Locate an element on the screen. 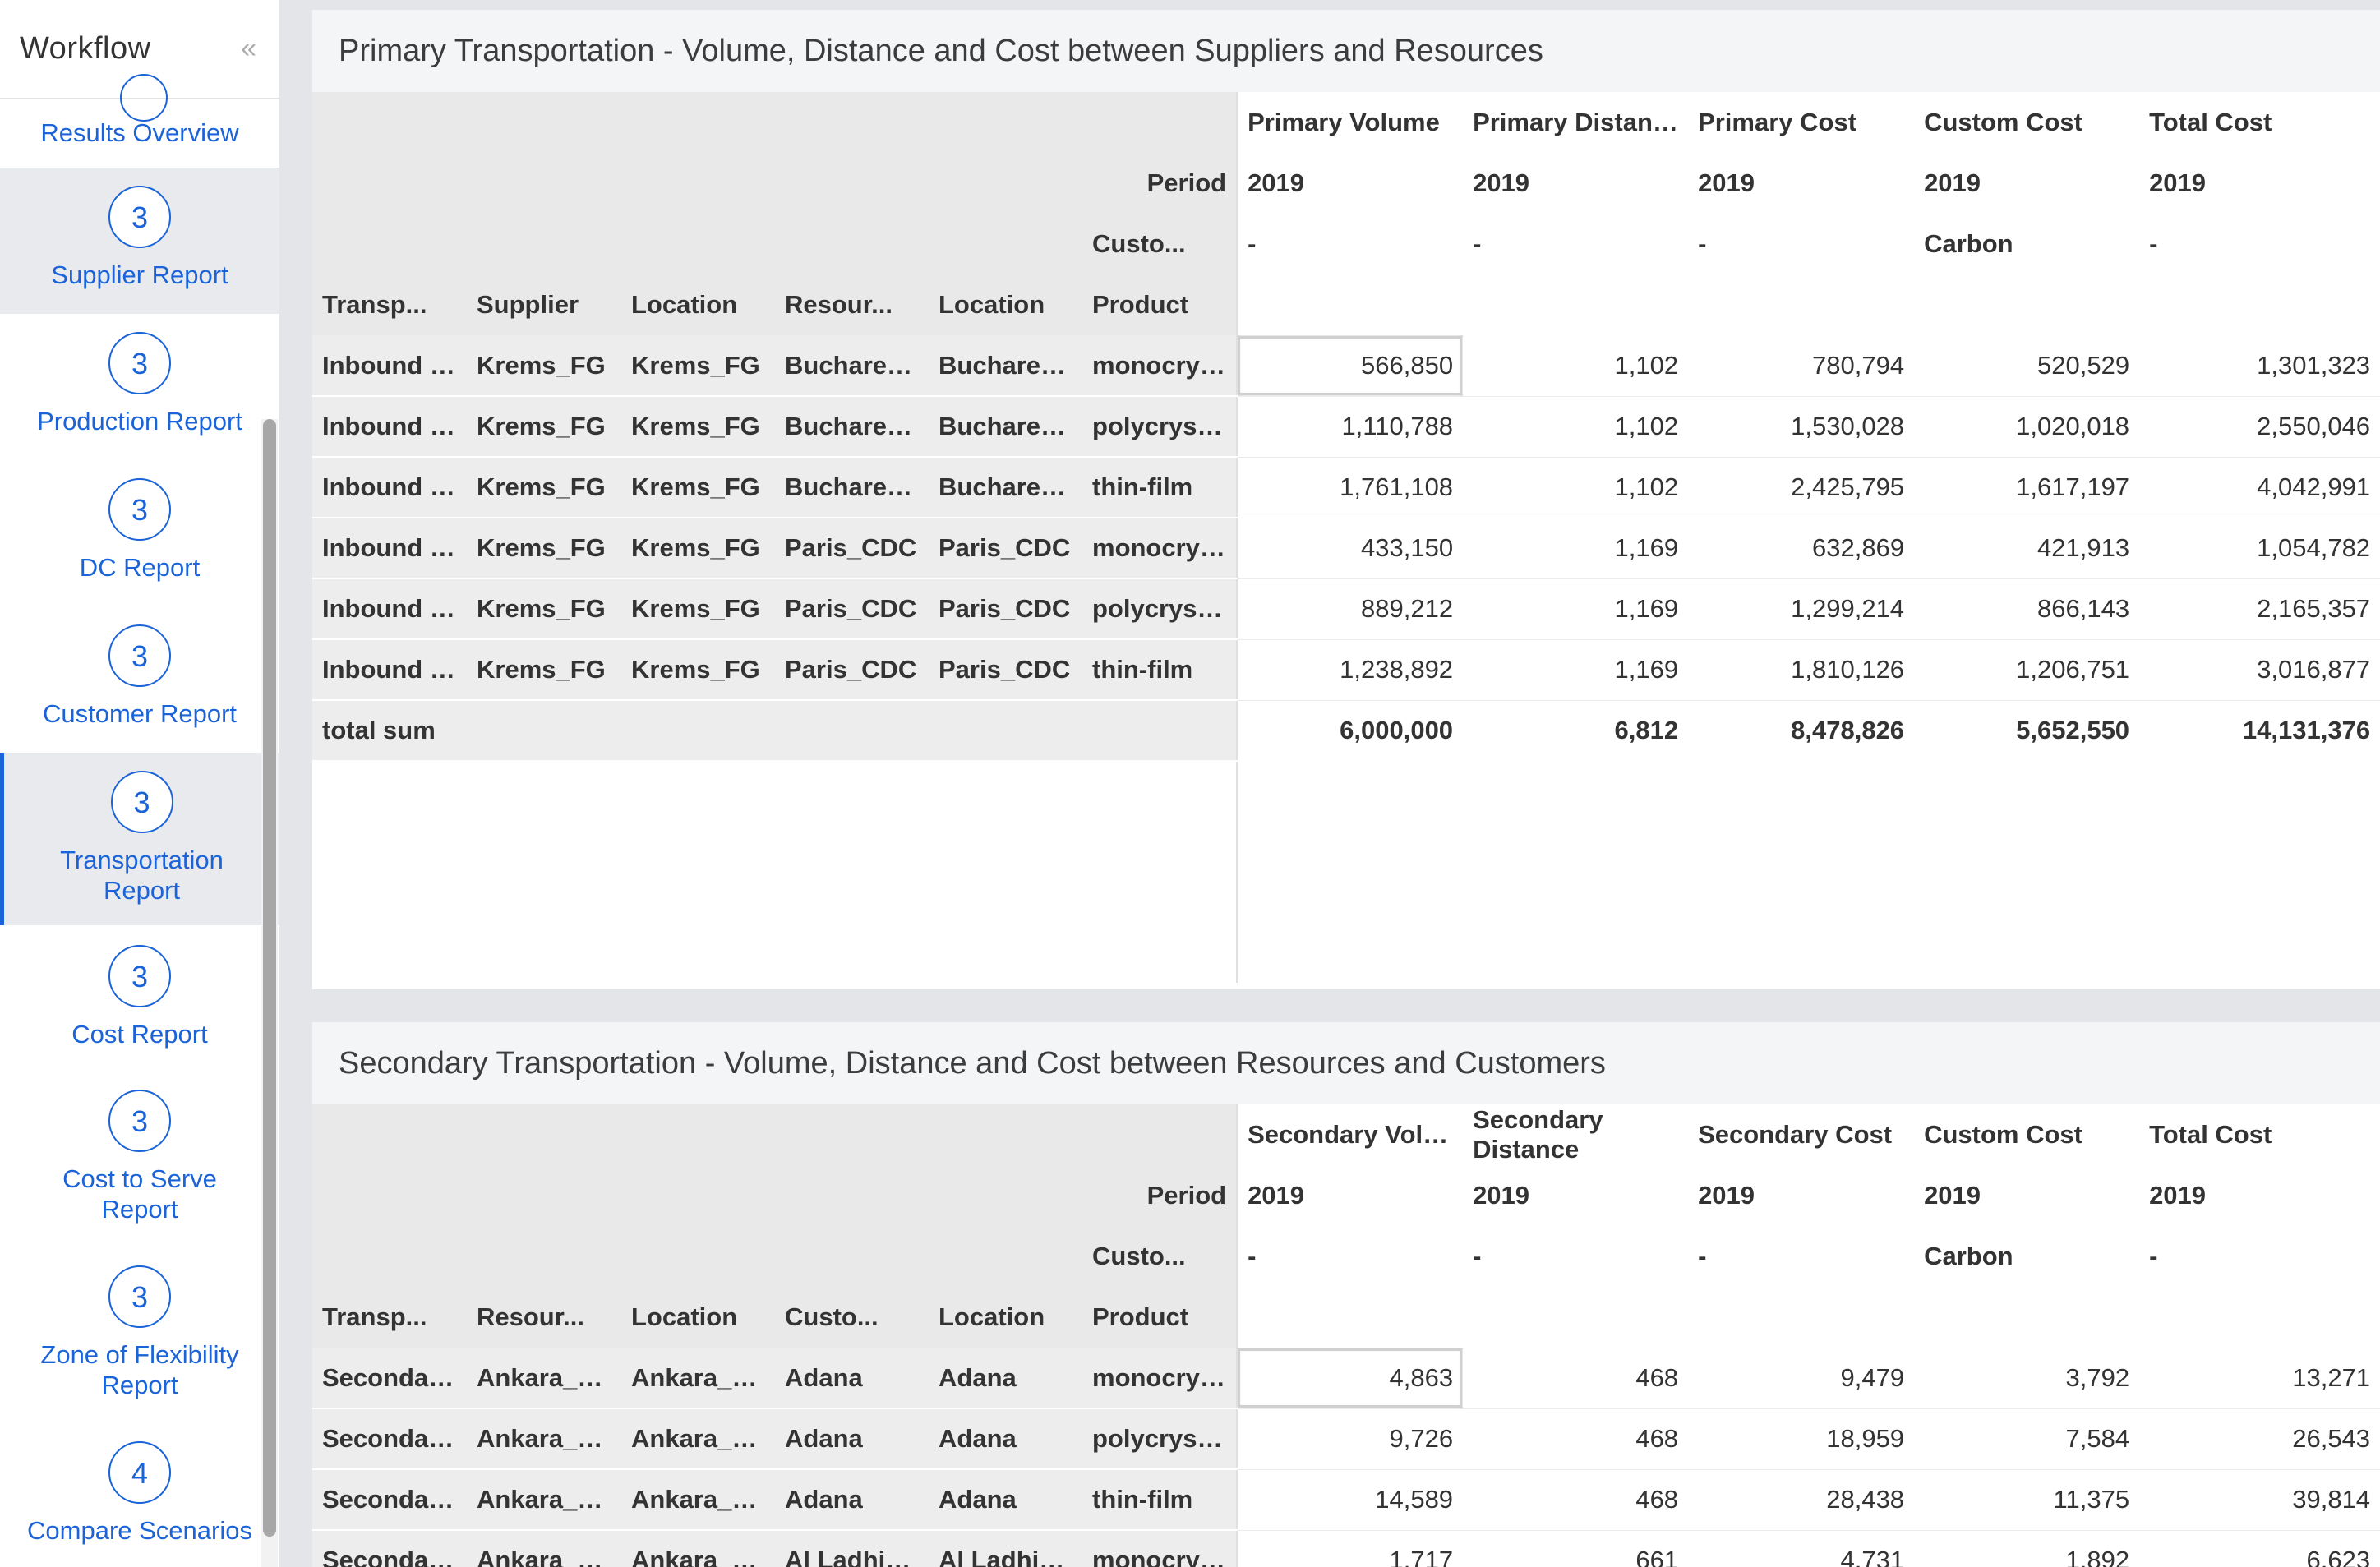 The width and height of the screenshot is (2380, 1567). sidebar-item-customer-report: 3 Customer Report is located at coordinates (139, 679).